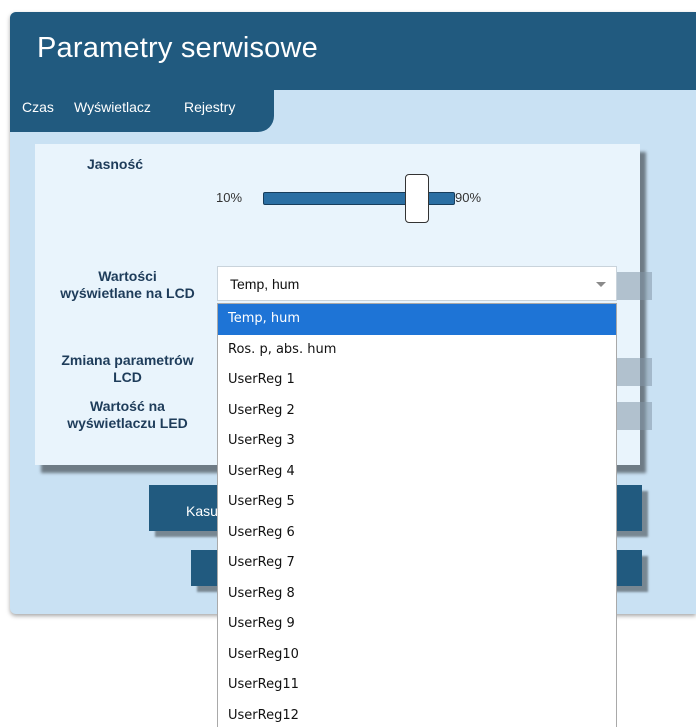 The height and width of the screenshot is (727, 696). What do you see at coordinates (127, 406) in the screenshot?
I see `led-value-label-line1: Wartość na` at bounding box center [127, 406].